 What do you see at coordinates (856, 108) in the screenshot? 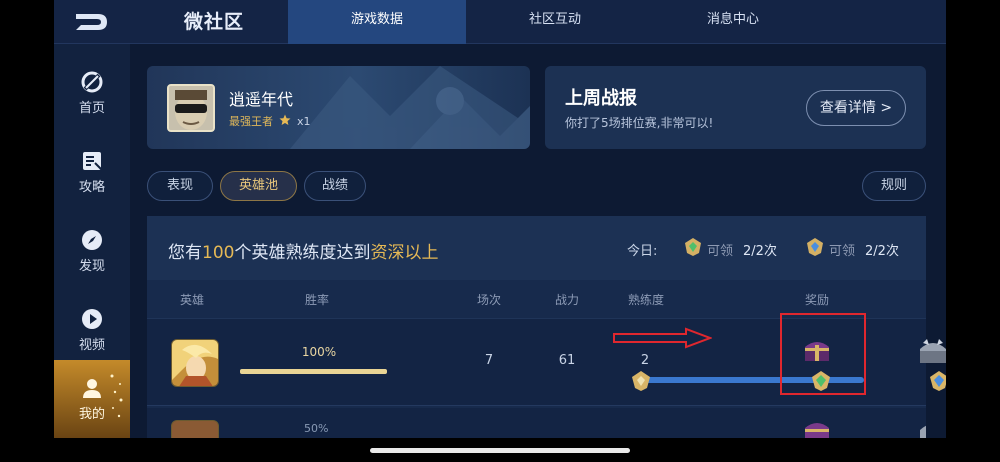
I see `view-details-button: 查看详情 >` at bounding box center [856, 108].